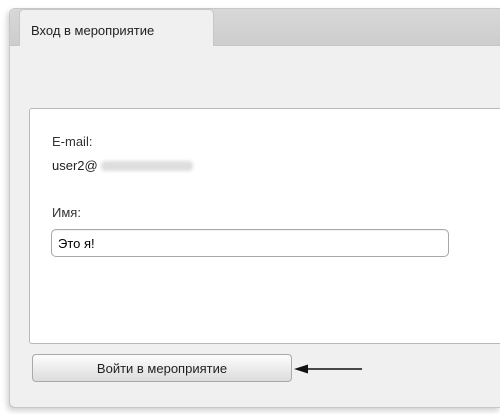 The height and width of the screenshot is (414, 500). Describe the element at coordinates (328, 369) in the screenshot. I see `arrow-left-icon` at that location.